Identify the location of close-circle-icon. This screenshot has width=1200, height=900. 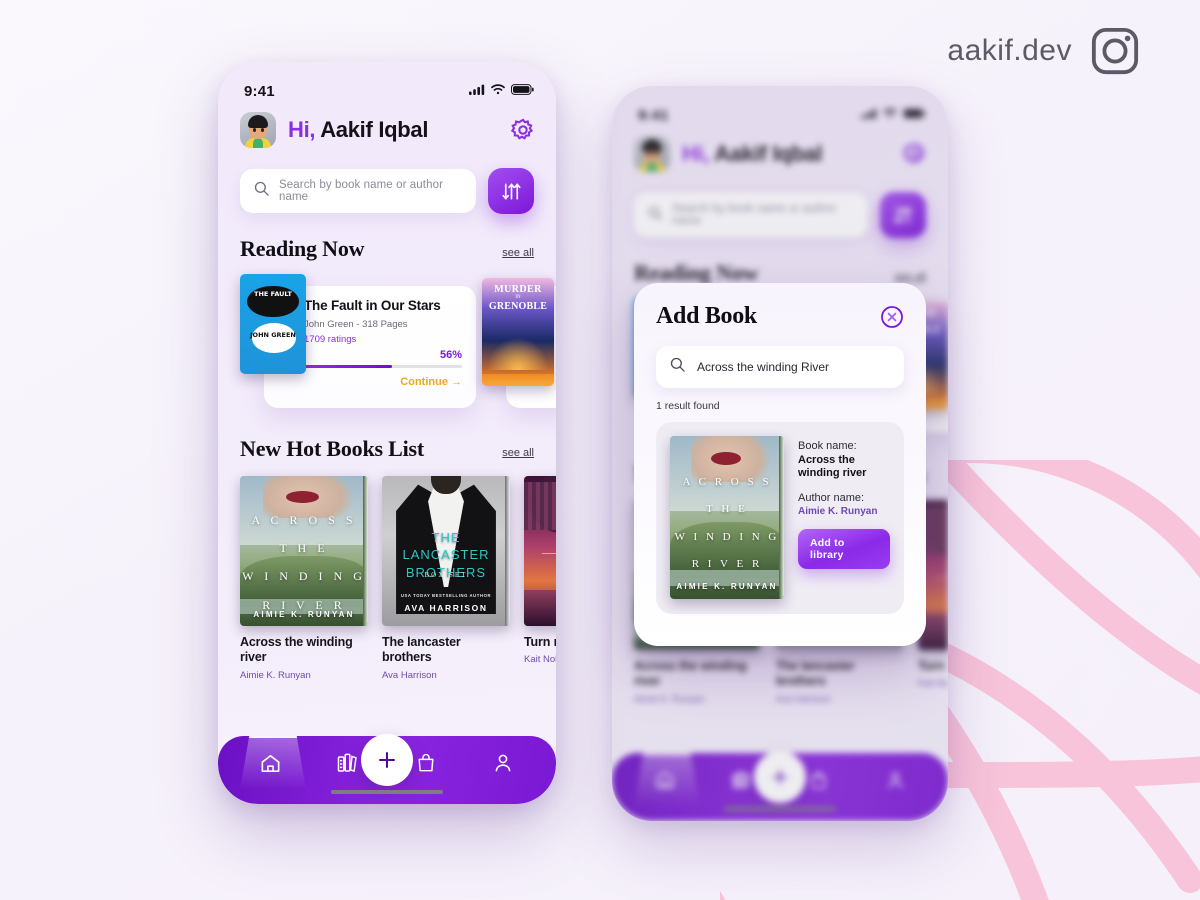
(892, 317).